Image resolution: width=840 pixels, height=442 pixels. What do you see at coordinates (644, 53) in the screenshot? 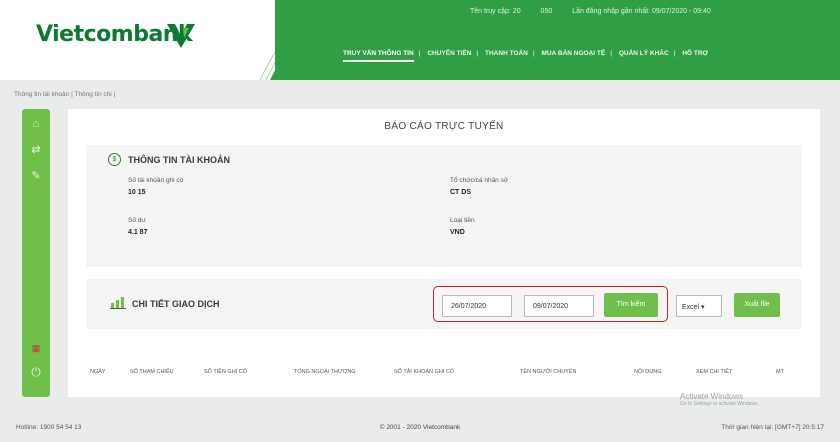
I see `menu-item-other: QUẢN LÝ KHÁC` at bounding box center [644, 53].